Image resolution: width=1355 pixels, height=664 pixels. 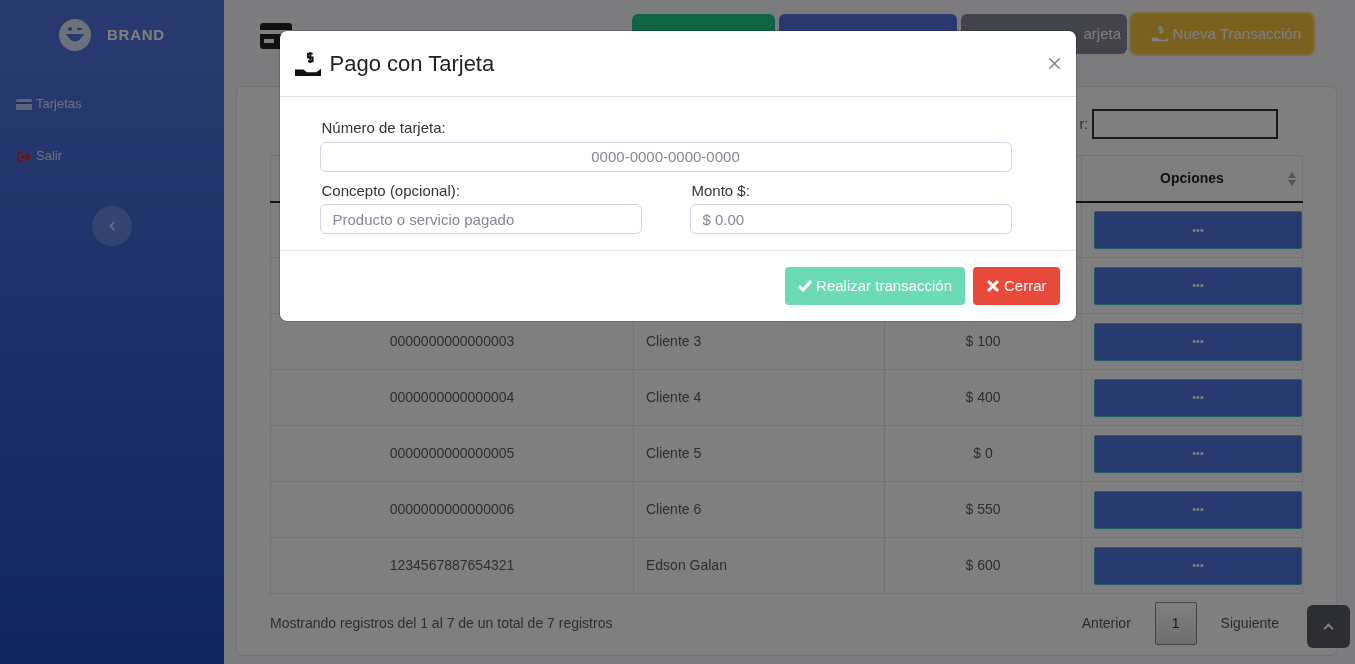 What do you see at coordinates (1185, 124) in the screenshot?
I see `search-field` at bounding box center [1185, 124].